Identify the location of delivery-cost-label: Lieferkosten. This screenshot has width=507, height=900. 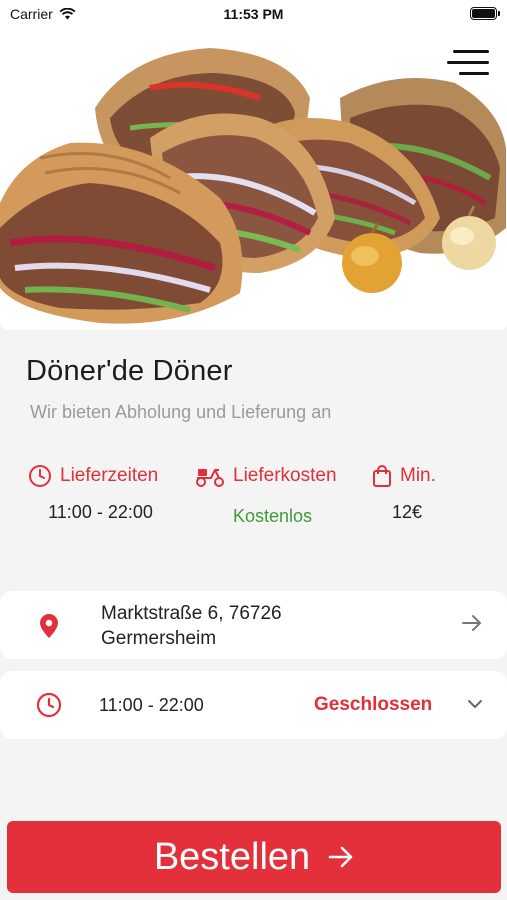
(285, 475).